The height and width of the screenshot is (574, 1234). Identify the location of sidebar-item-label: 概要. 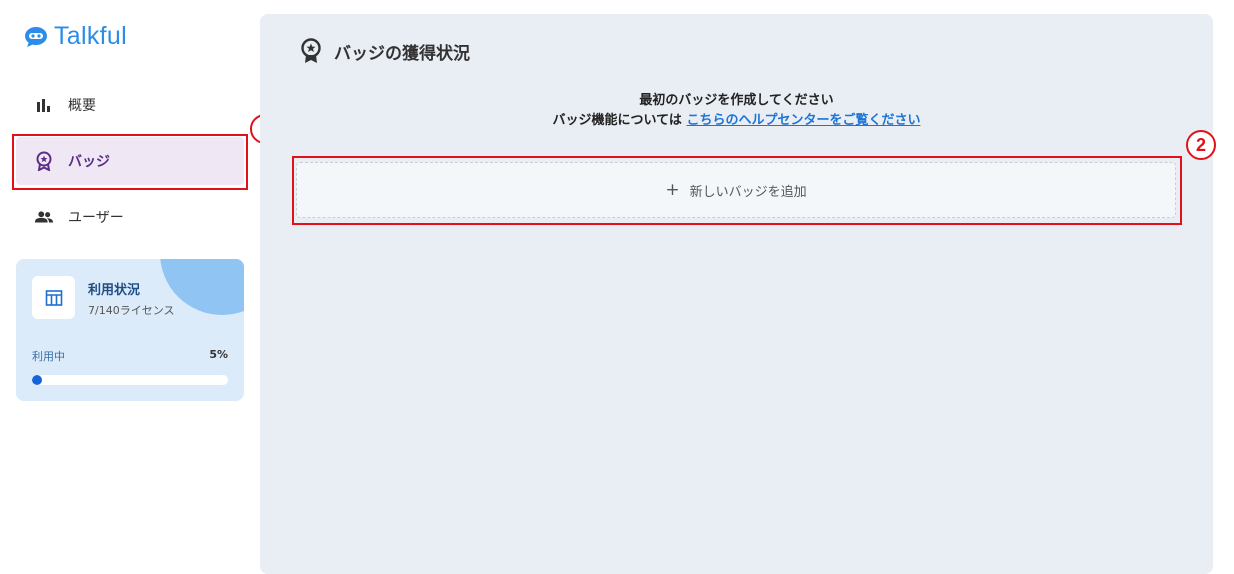
(82, 106).